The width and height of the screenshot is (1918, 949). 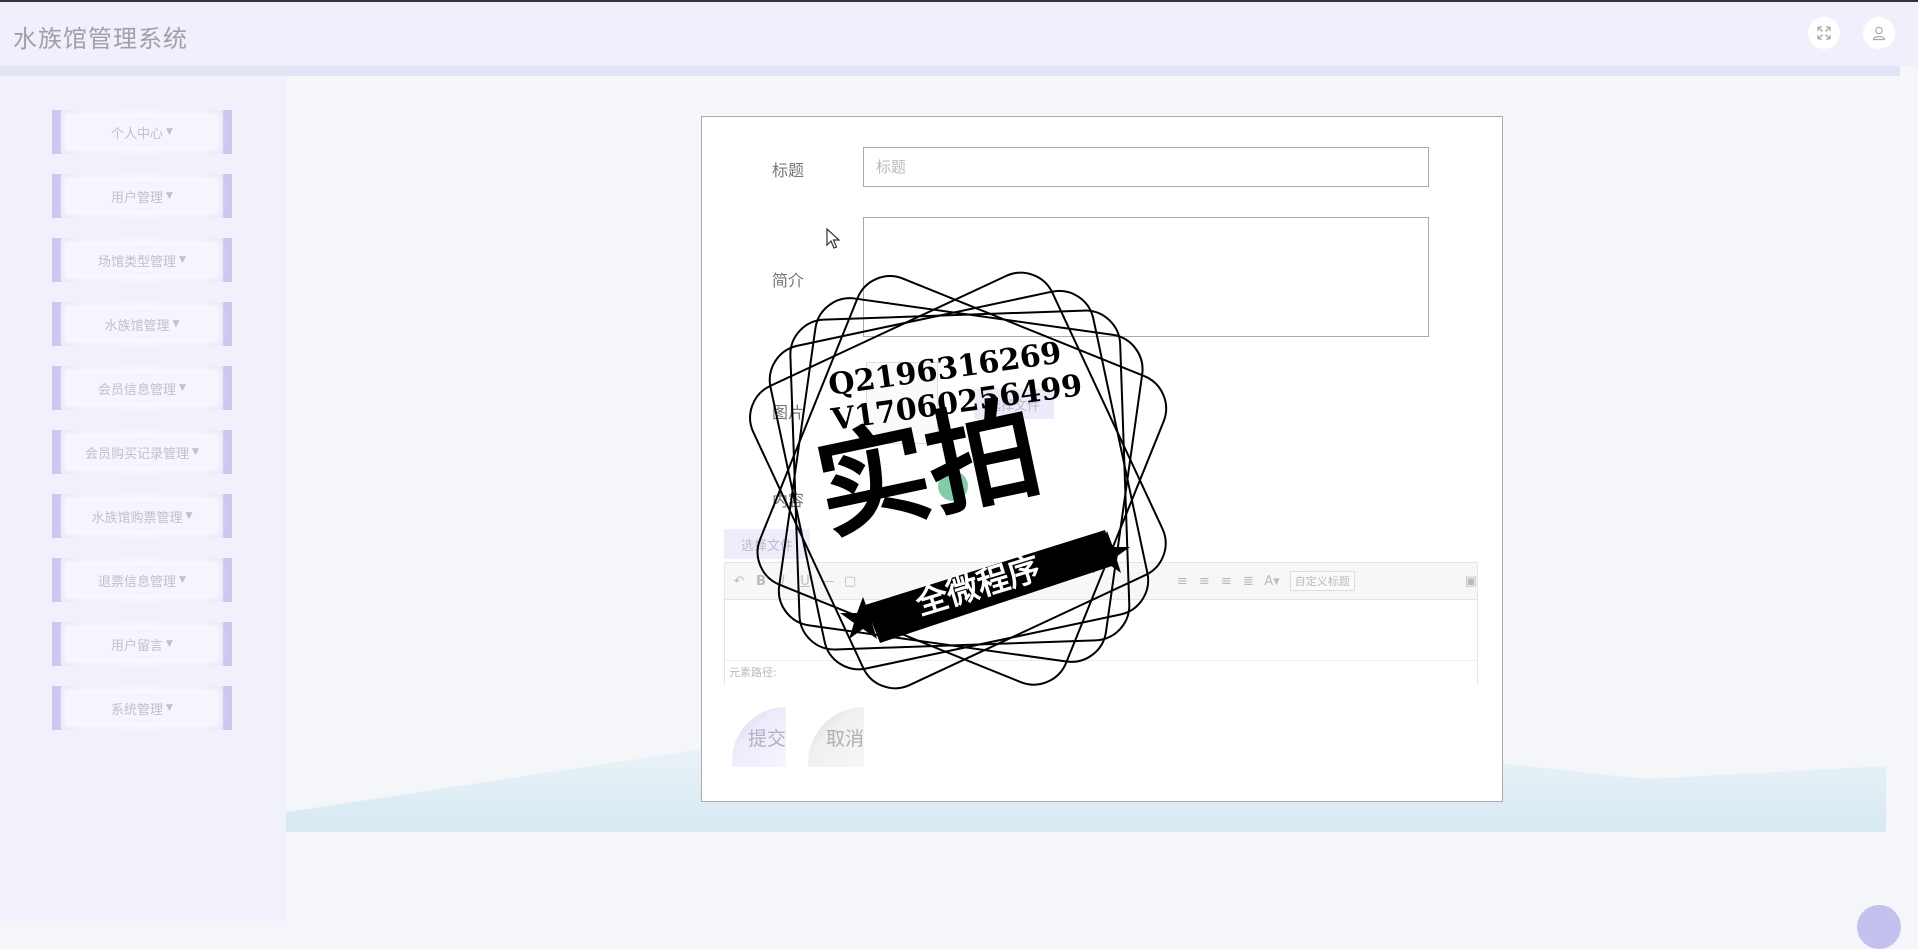 I want to click on sidebar-item-label: 退票信息管理, so click(x=137, y=582).